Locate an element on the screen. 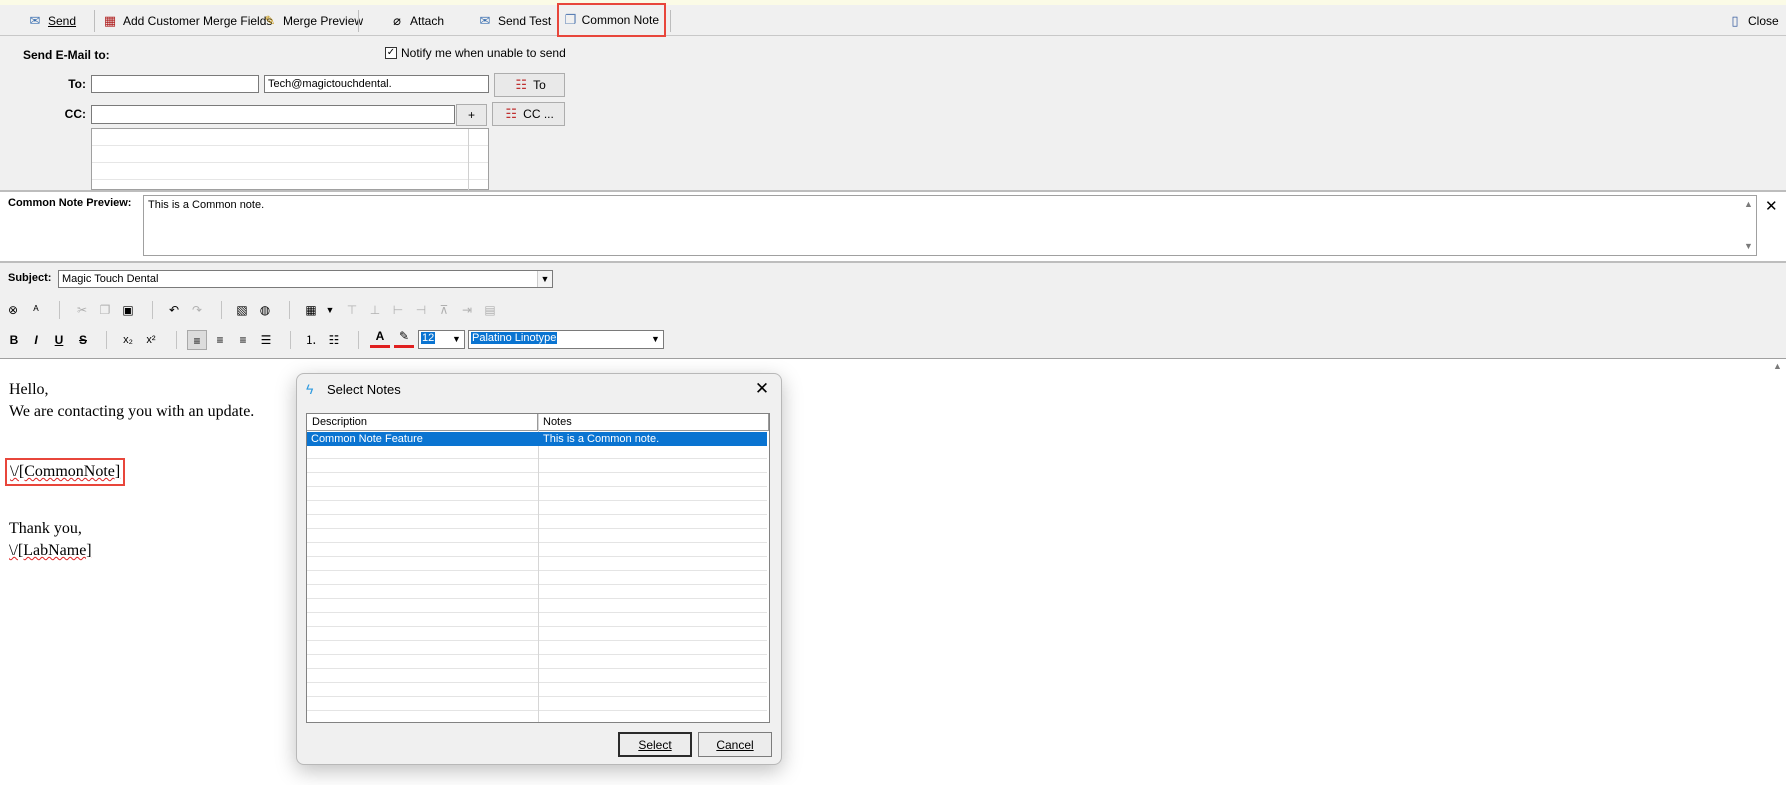  cc-list-divider is located at coordinates (468, 160).